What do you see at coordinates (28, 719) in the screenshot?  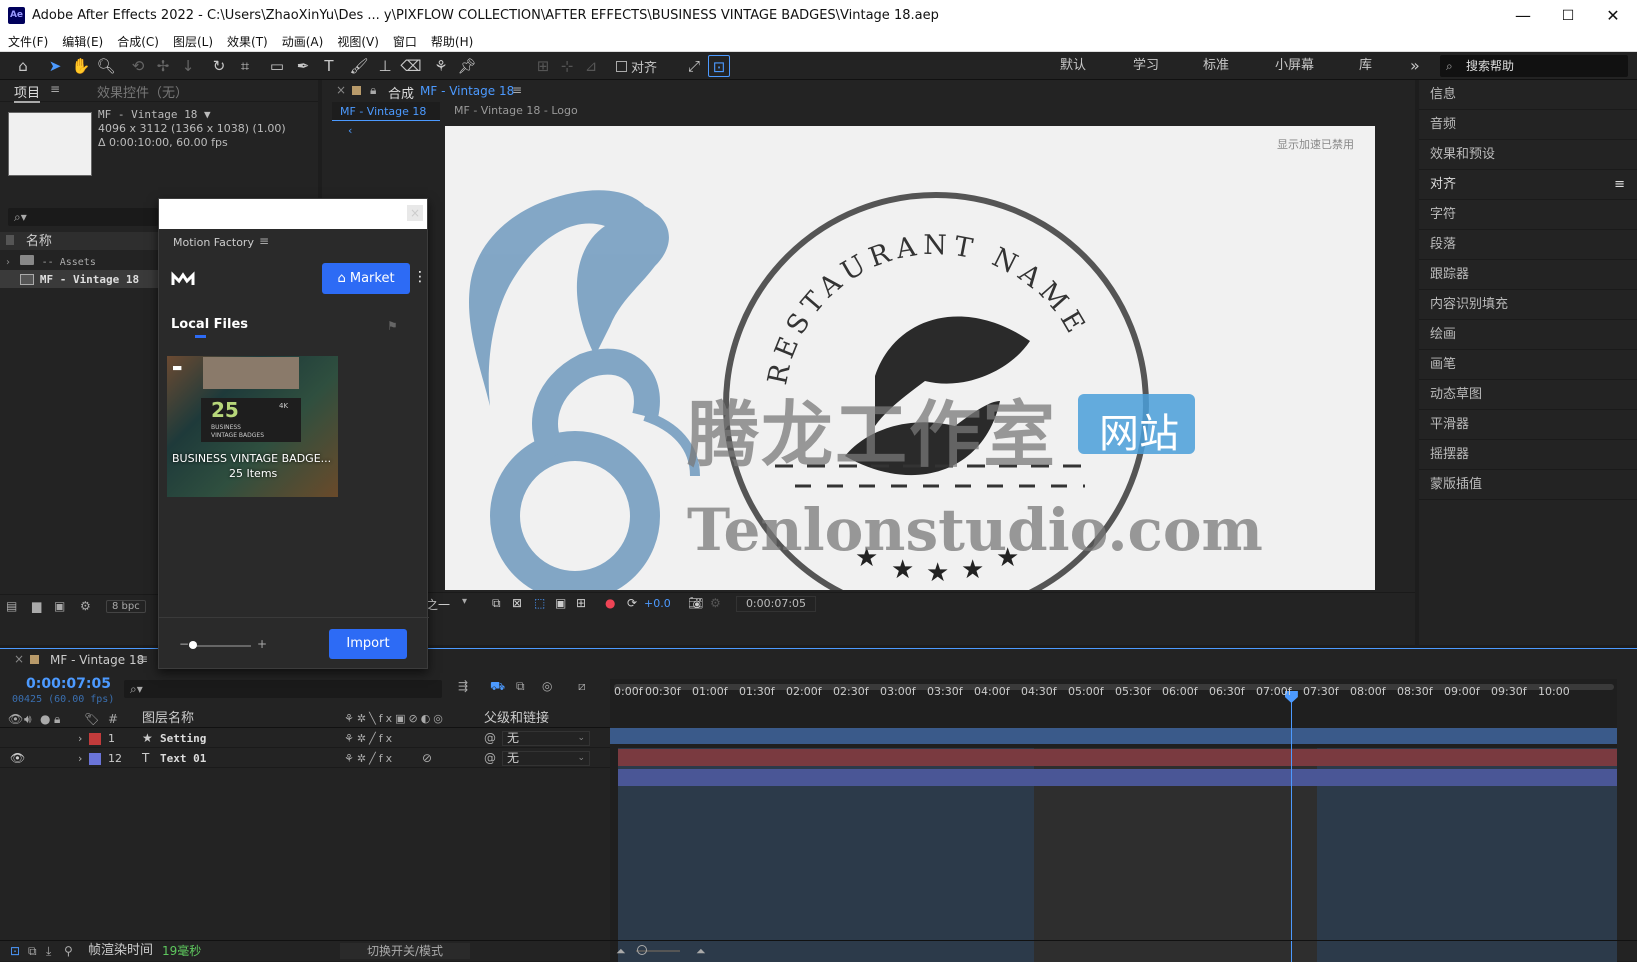 I see `audio-switch-icon: 🔊︎` at bounding box center [28, 719].